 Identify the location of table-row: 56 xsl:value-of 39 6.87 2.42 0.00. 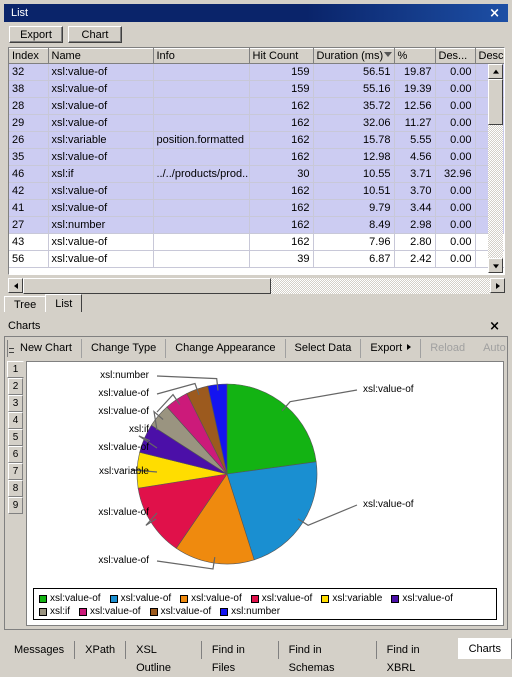
(256, 259).